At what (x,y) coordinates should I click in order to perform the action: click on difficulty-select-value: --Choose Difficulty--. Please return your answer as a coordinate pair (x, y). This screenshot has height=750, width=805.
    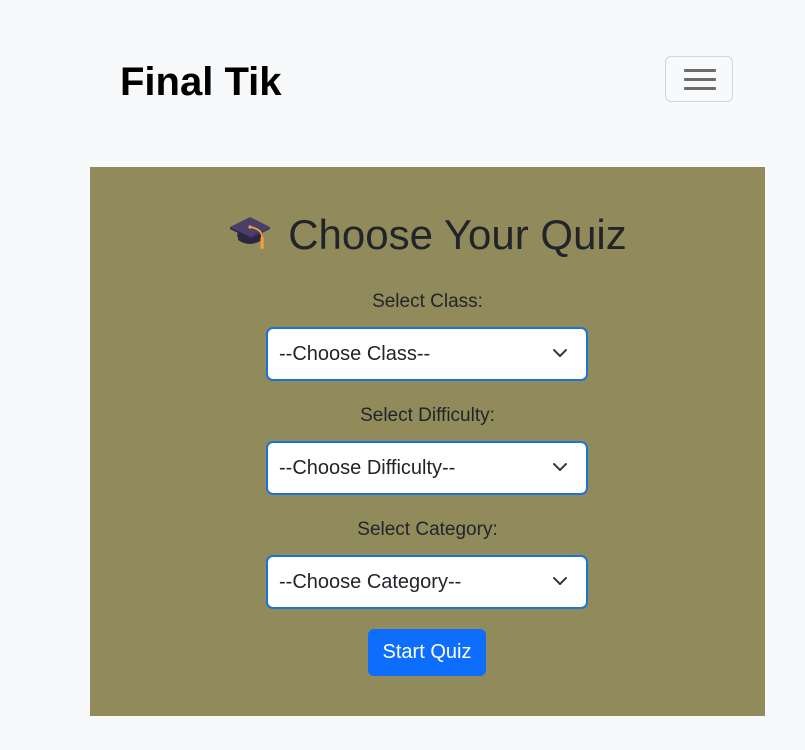
    Looking at the image, I should click on (367, 468).